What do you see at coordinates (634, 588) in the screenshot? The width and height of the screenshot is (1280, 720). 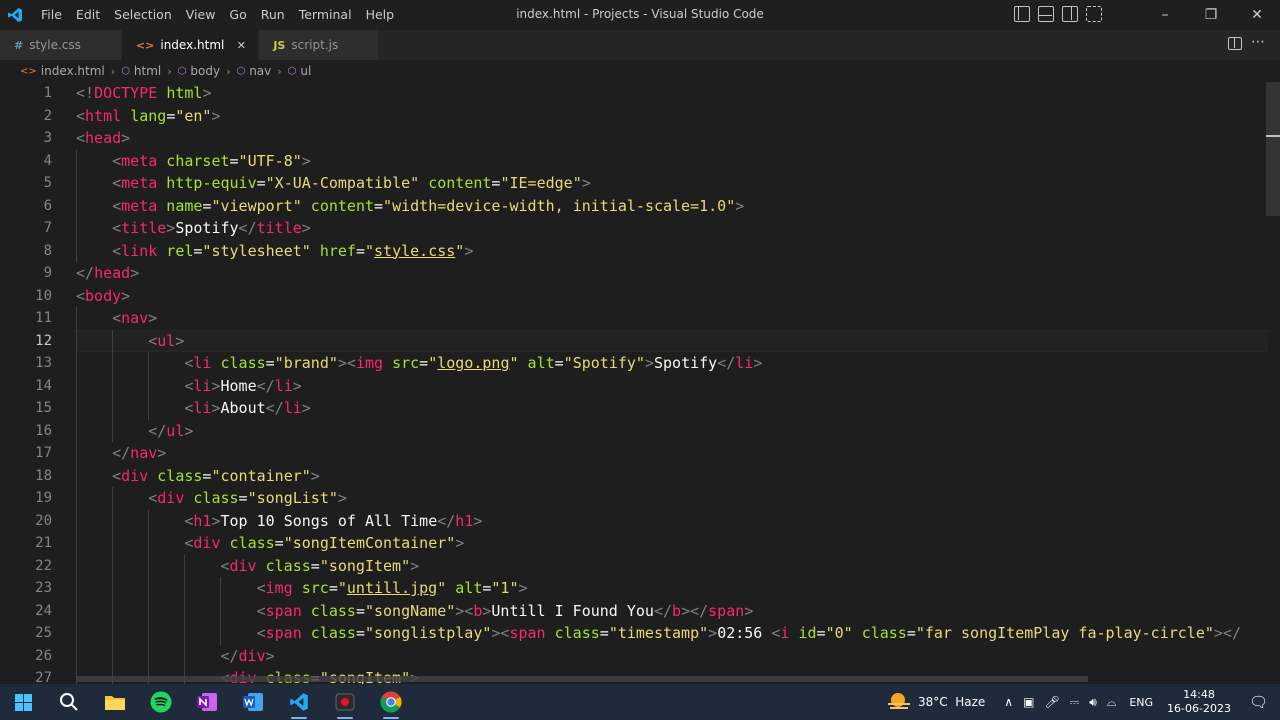 I see `code-line: 23 <img src="untill.jpg" alt="1">` at bounding box center [634, 588].